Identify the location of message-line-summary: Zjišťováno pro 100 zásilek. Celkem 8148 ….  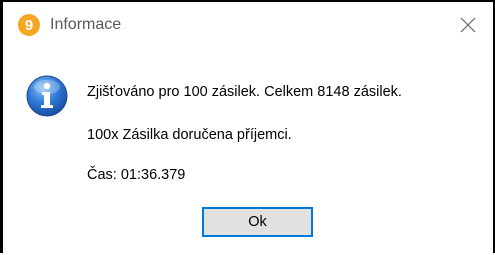
(244, 92).